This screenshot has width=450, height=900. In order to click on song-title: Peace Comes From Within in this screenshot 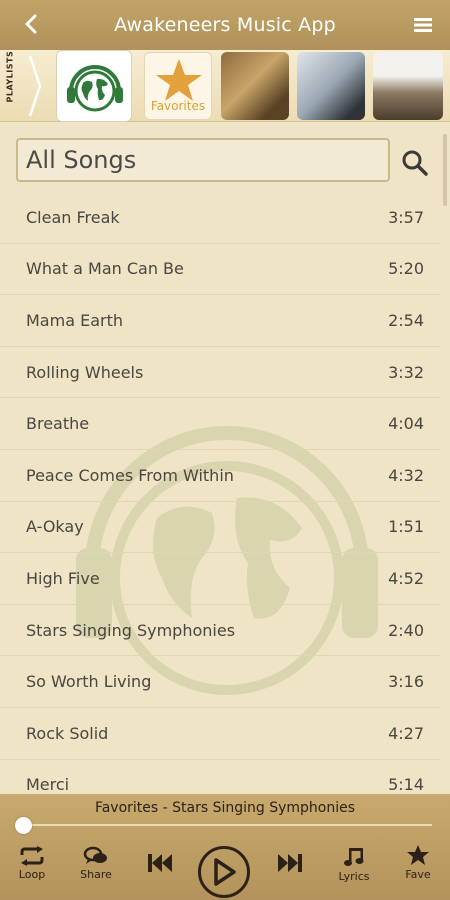, I will do `click(130, 475)`.